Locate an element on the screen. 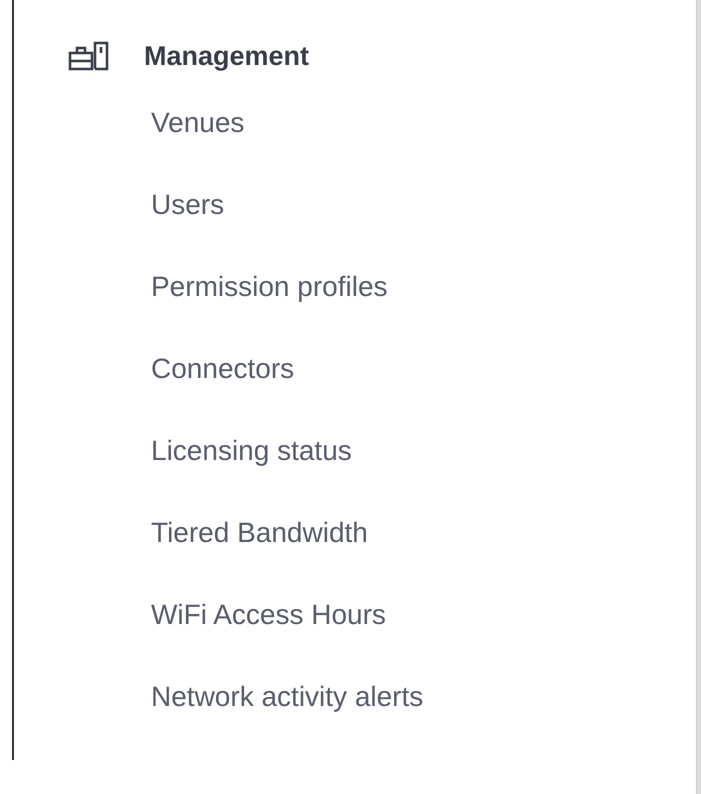 Image resolution: width=701 pixels, height=794 pixels. menu-item: WiFi Access Hours is located at coordinates (268, 615).